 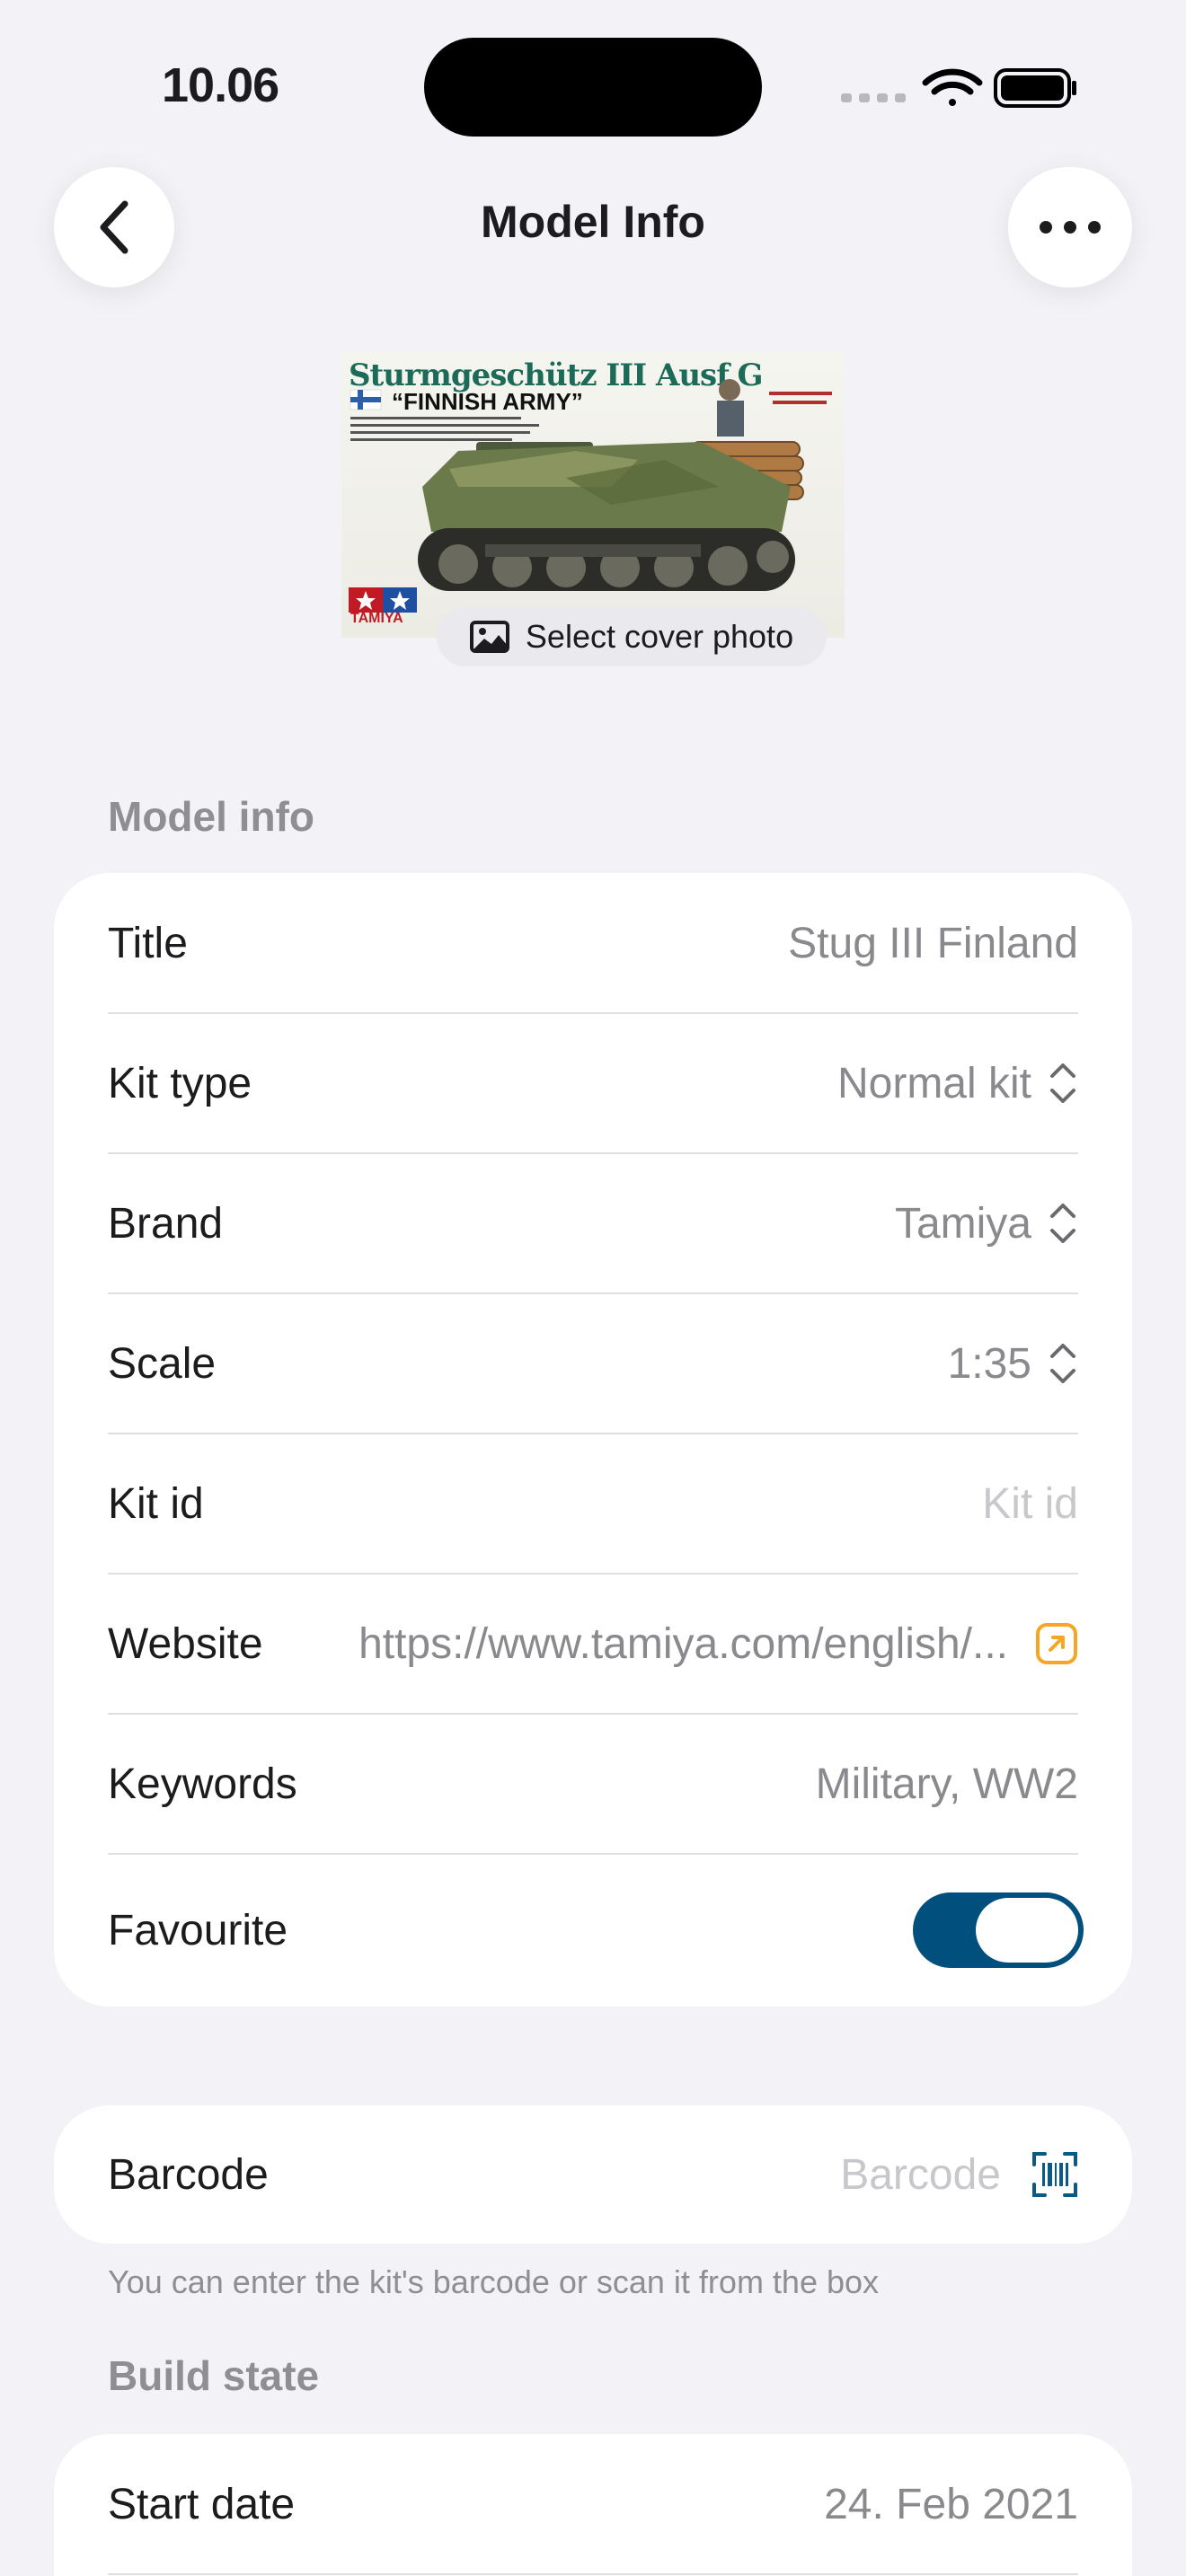 I want to click on more-options-button, so click(x=1070, y=227).